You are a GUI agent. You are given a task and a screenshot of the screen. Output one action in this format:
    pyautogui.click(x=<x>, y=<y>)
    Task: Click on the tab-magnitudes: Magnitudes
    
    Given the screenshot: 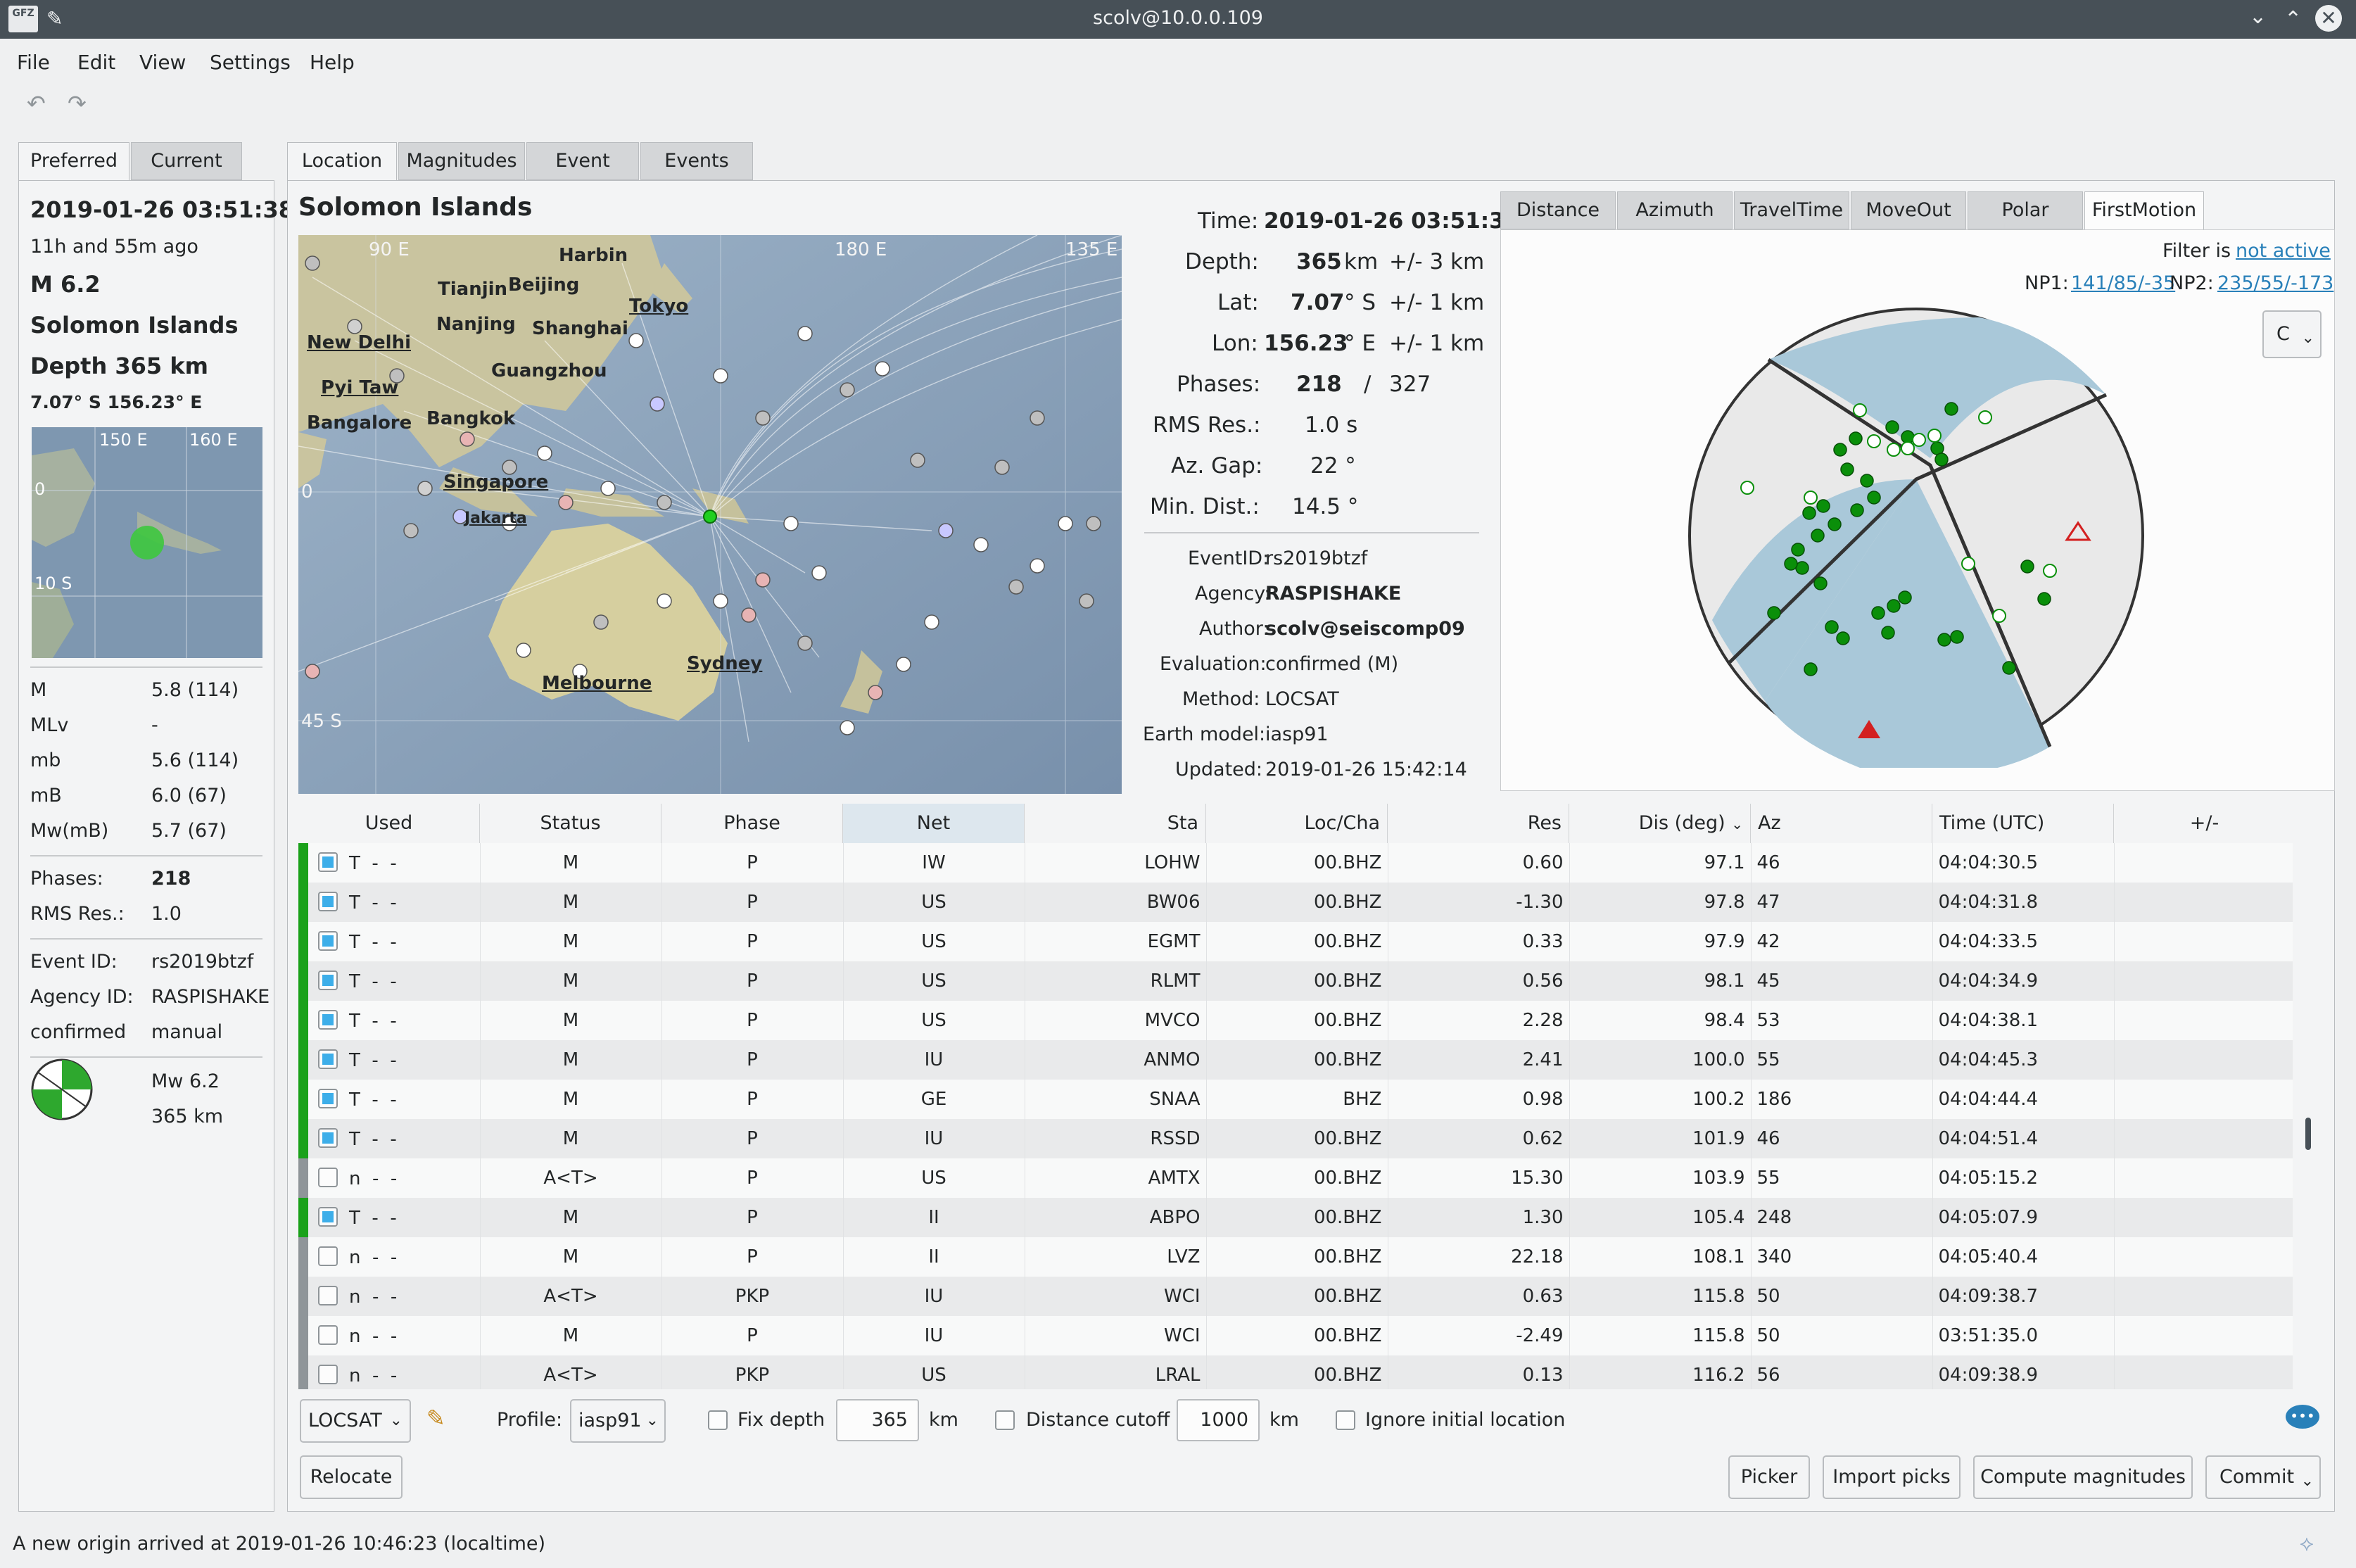 What is the action you would take?
    pyautogui.click(x=461, y=161)
    